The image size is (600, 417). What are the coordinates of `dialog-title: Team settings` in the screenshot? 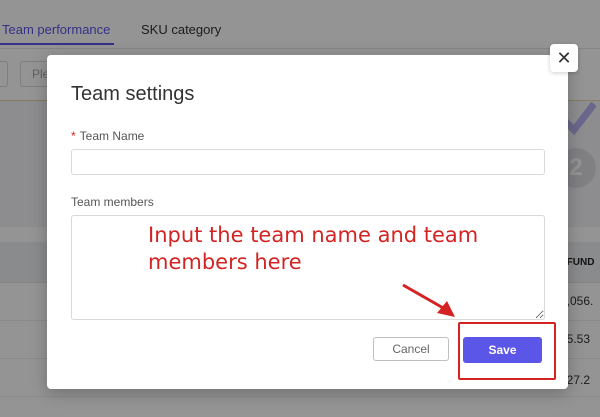 It's located at (133, 94).